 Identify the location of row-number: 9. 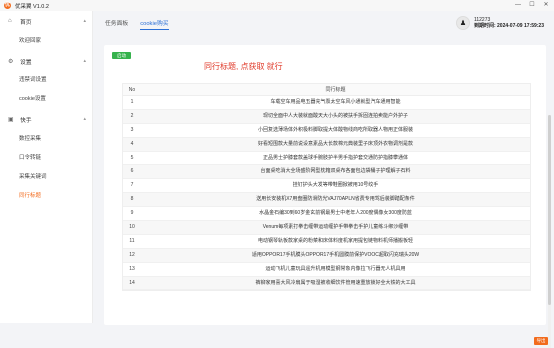
(132, 213).